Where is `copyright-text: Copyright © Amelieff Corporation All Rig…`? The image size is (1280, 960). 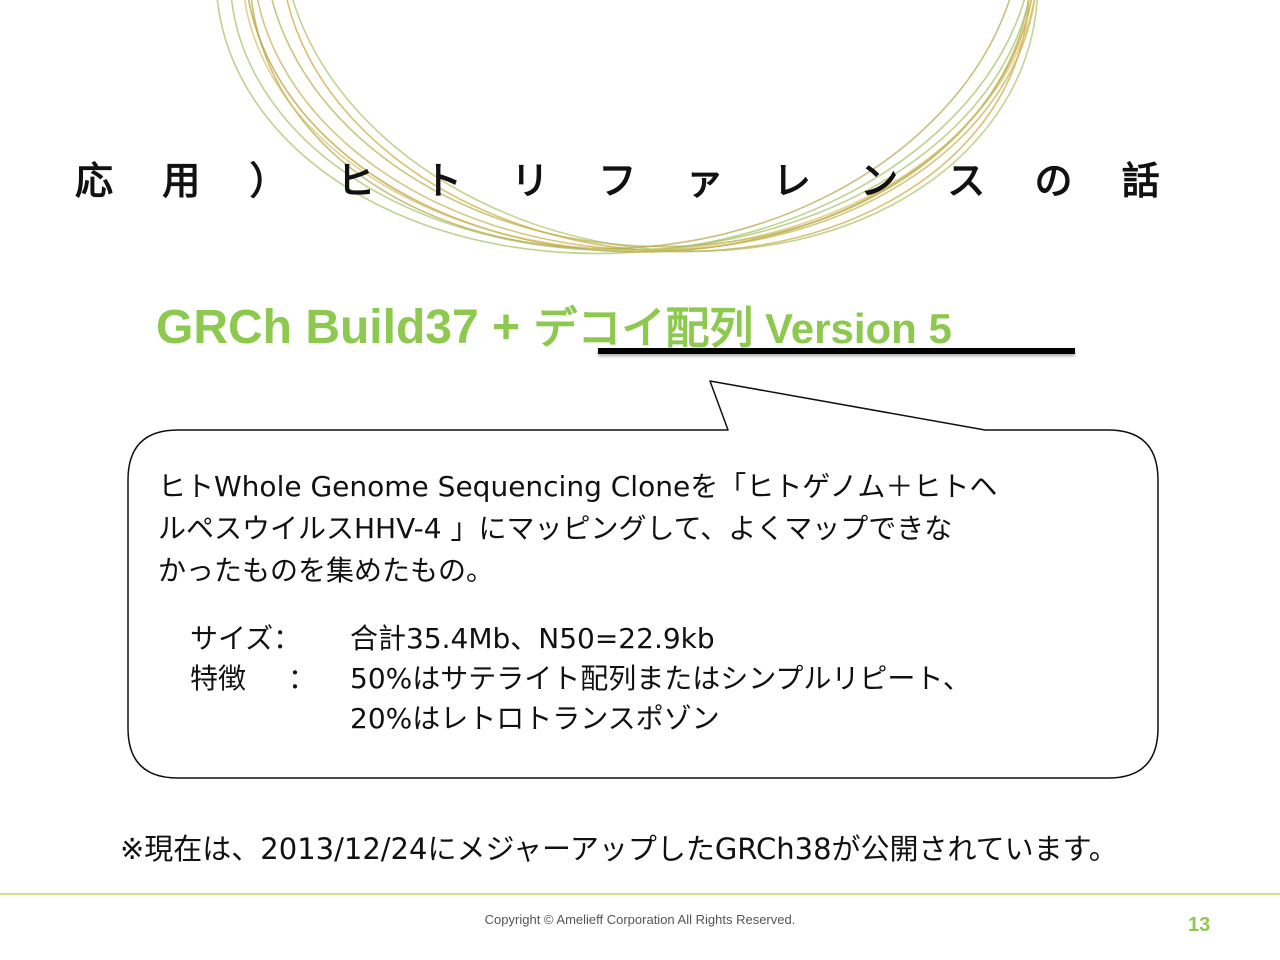
copyright-text: Copyright © Amelieff Corporation All Rig… is located at coordinates (640, 919).